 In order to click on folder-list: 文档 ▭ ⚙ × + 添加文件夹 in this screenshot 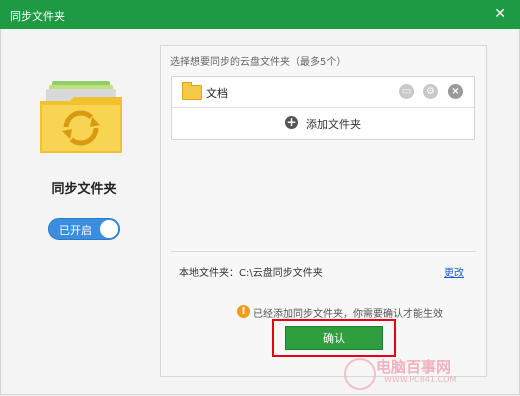, I will do `click(323, 108)`.